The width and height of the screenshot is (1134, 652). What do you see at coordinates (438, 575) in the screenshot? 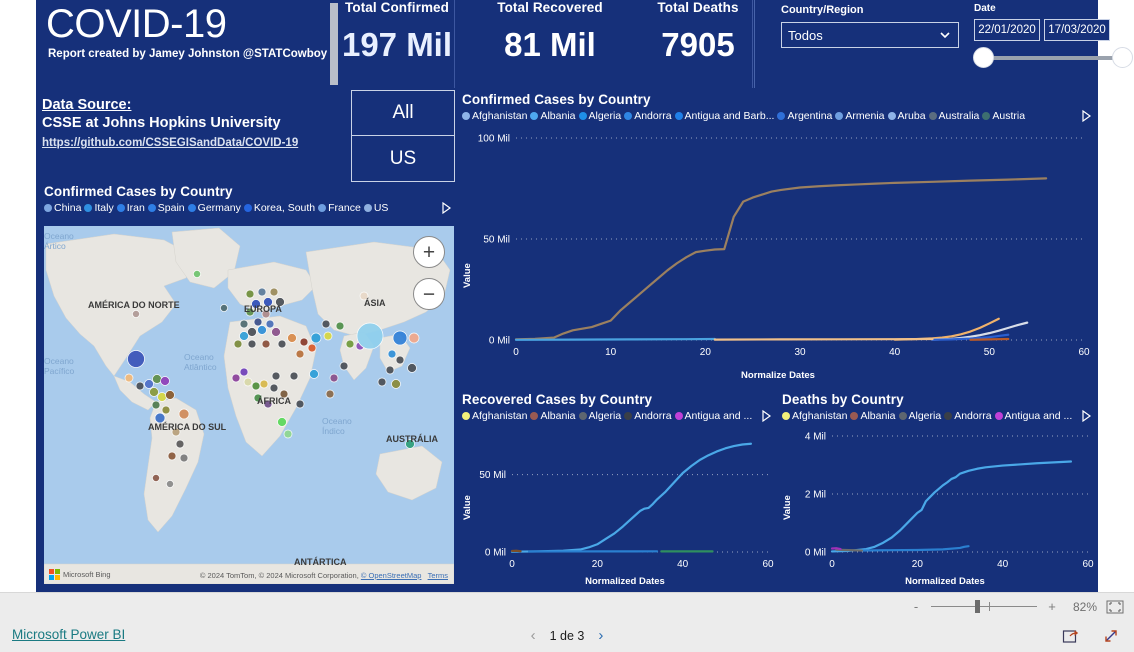
I see `terms-link: Terms` at bounding box center [438, 575].